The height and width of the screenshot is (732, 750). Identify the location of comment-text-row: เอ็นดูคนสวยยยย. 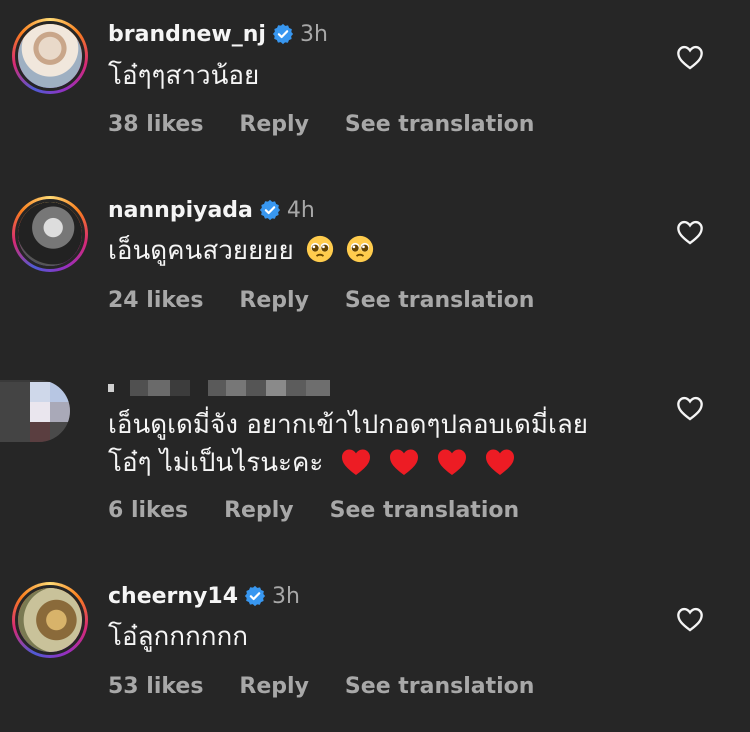
(241, 251).